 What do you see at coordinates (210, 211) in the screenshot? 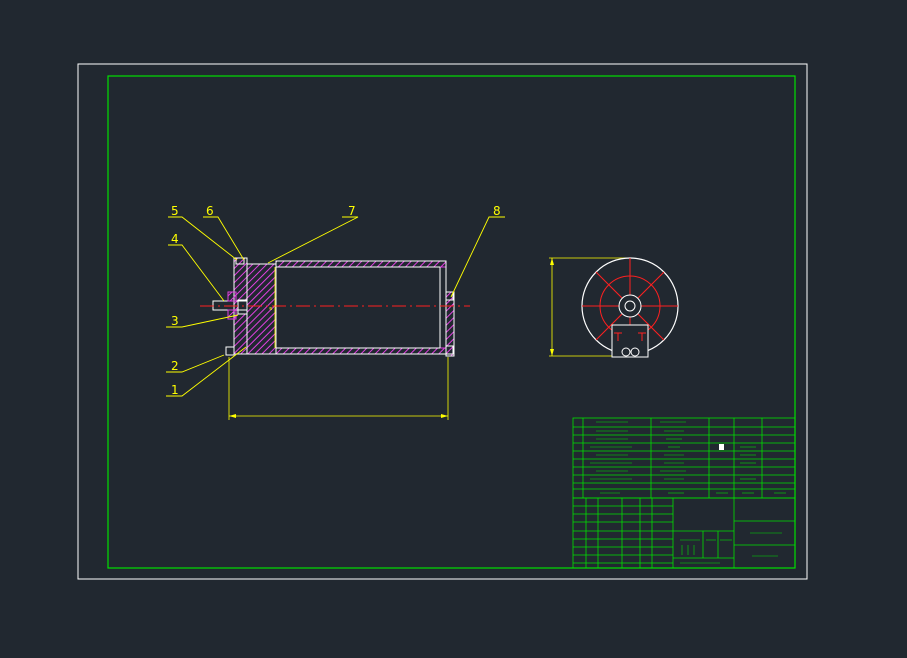
I see `balloon-6: 6` at bounding box center [210, 211].